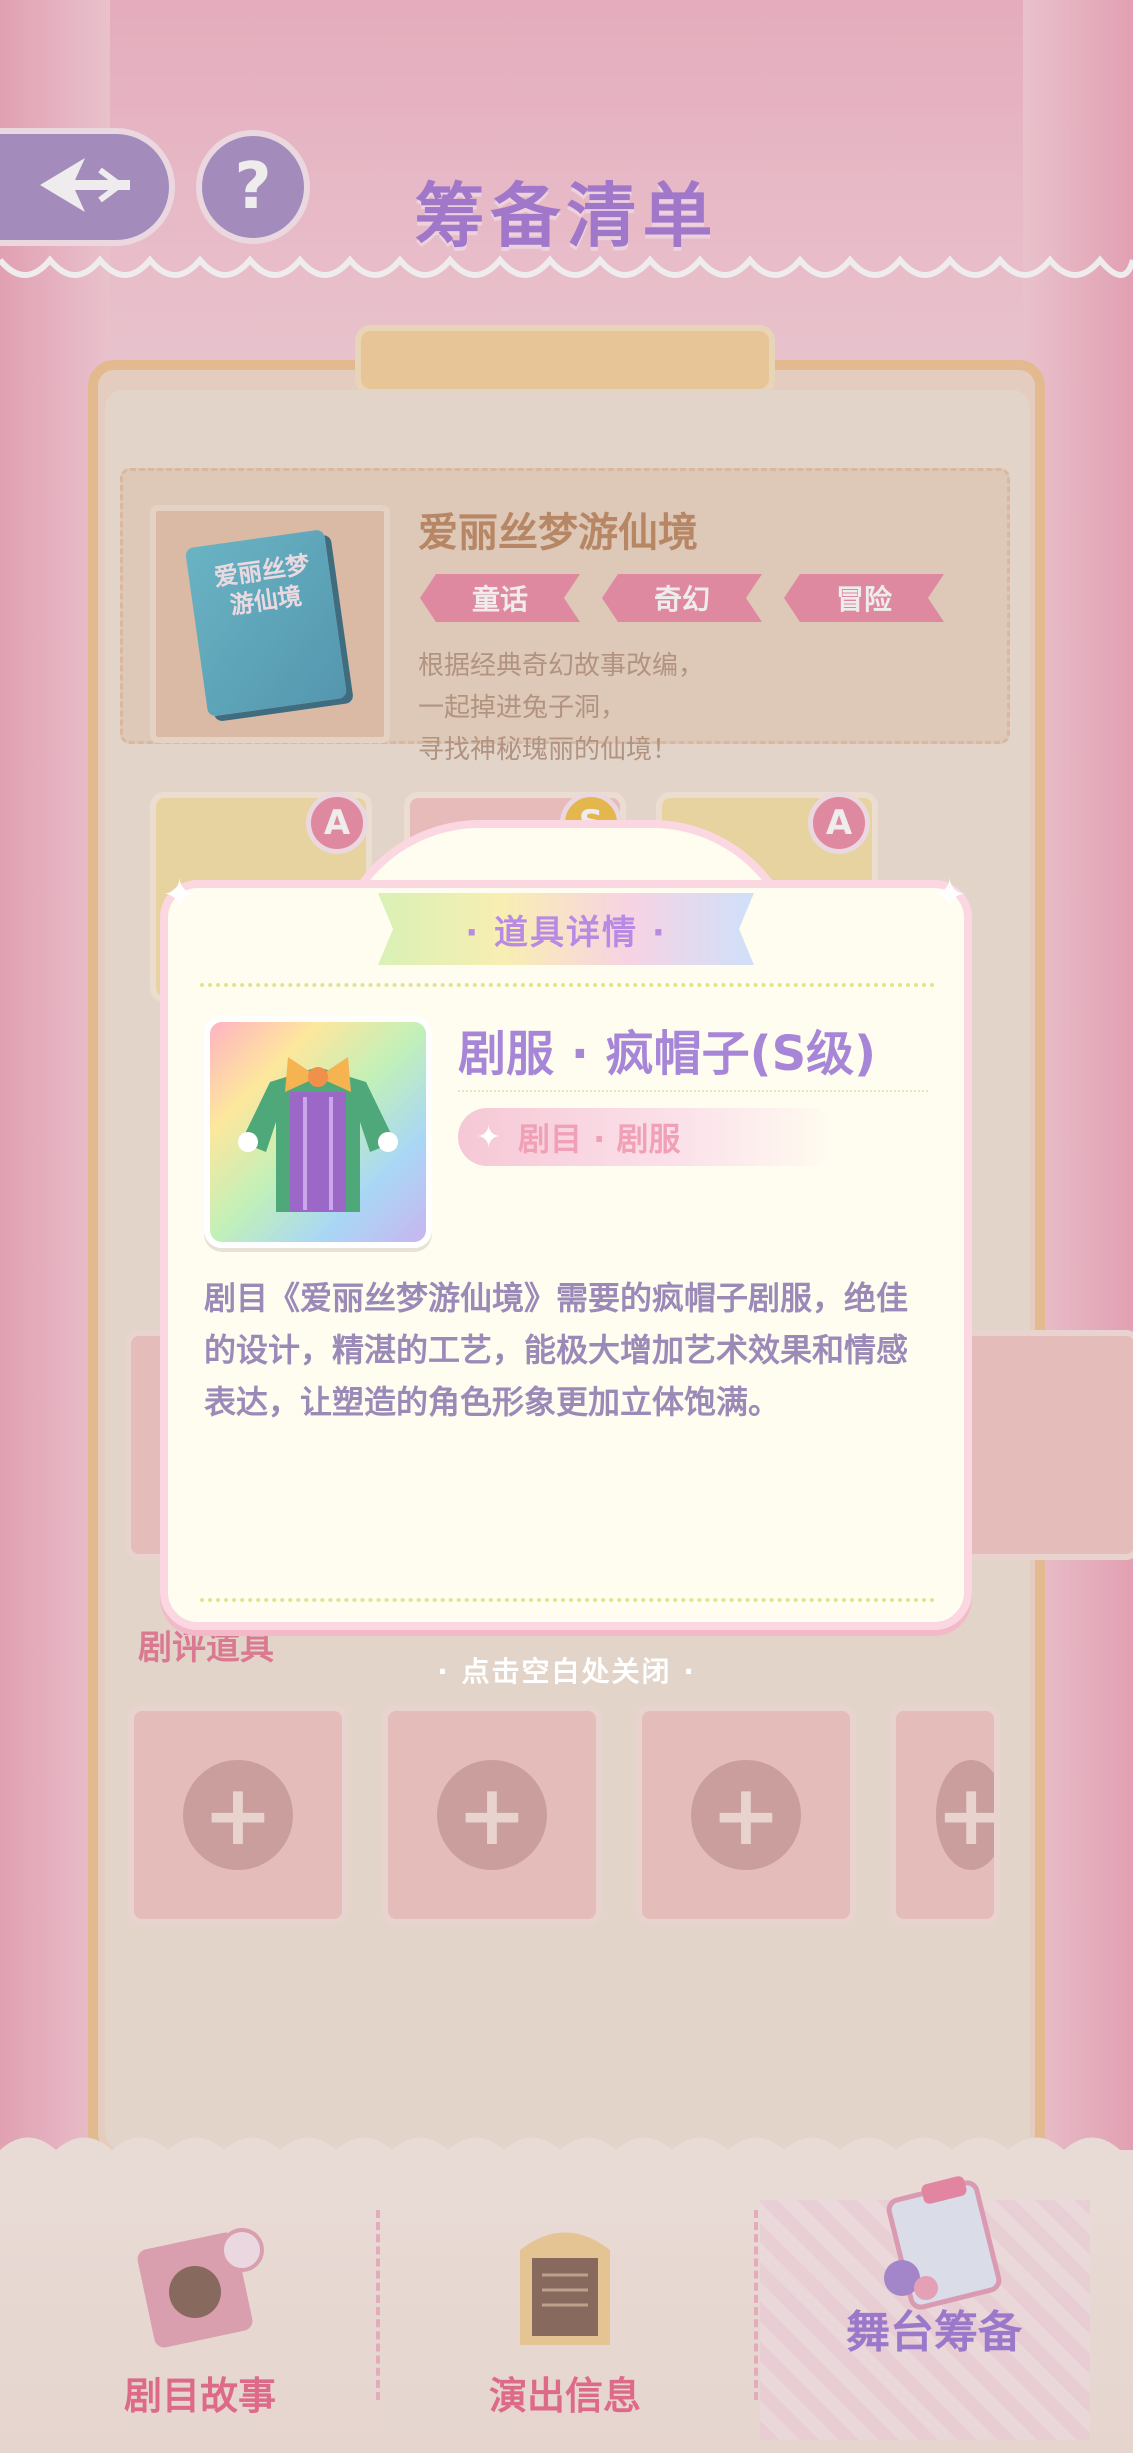 The width and height of the screenshot is (1133, 2453). I want to click on costume-image, so click(318, 1132).